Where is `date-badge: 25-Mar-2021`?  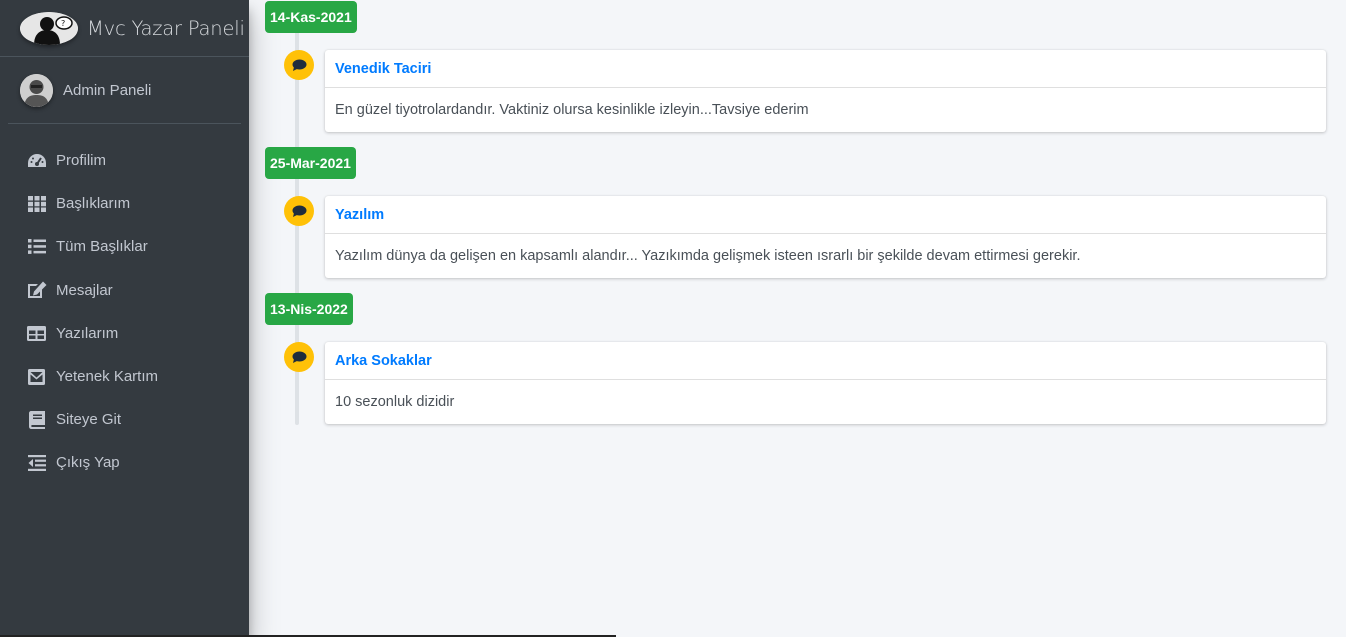
date-badge: 25-Mar-2021 is located at coordinates (310, 163).